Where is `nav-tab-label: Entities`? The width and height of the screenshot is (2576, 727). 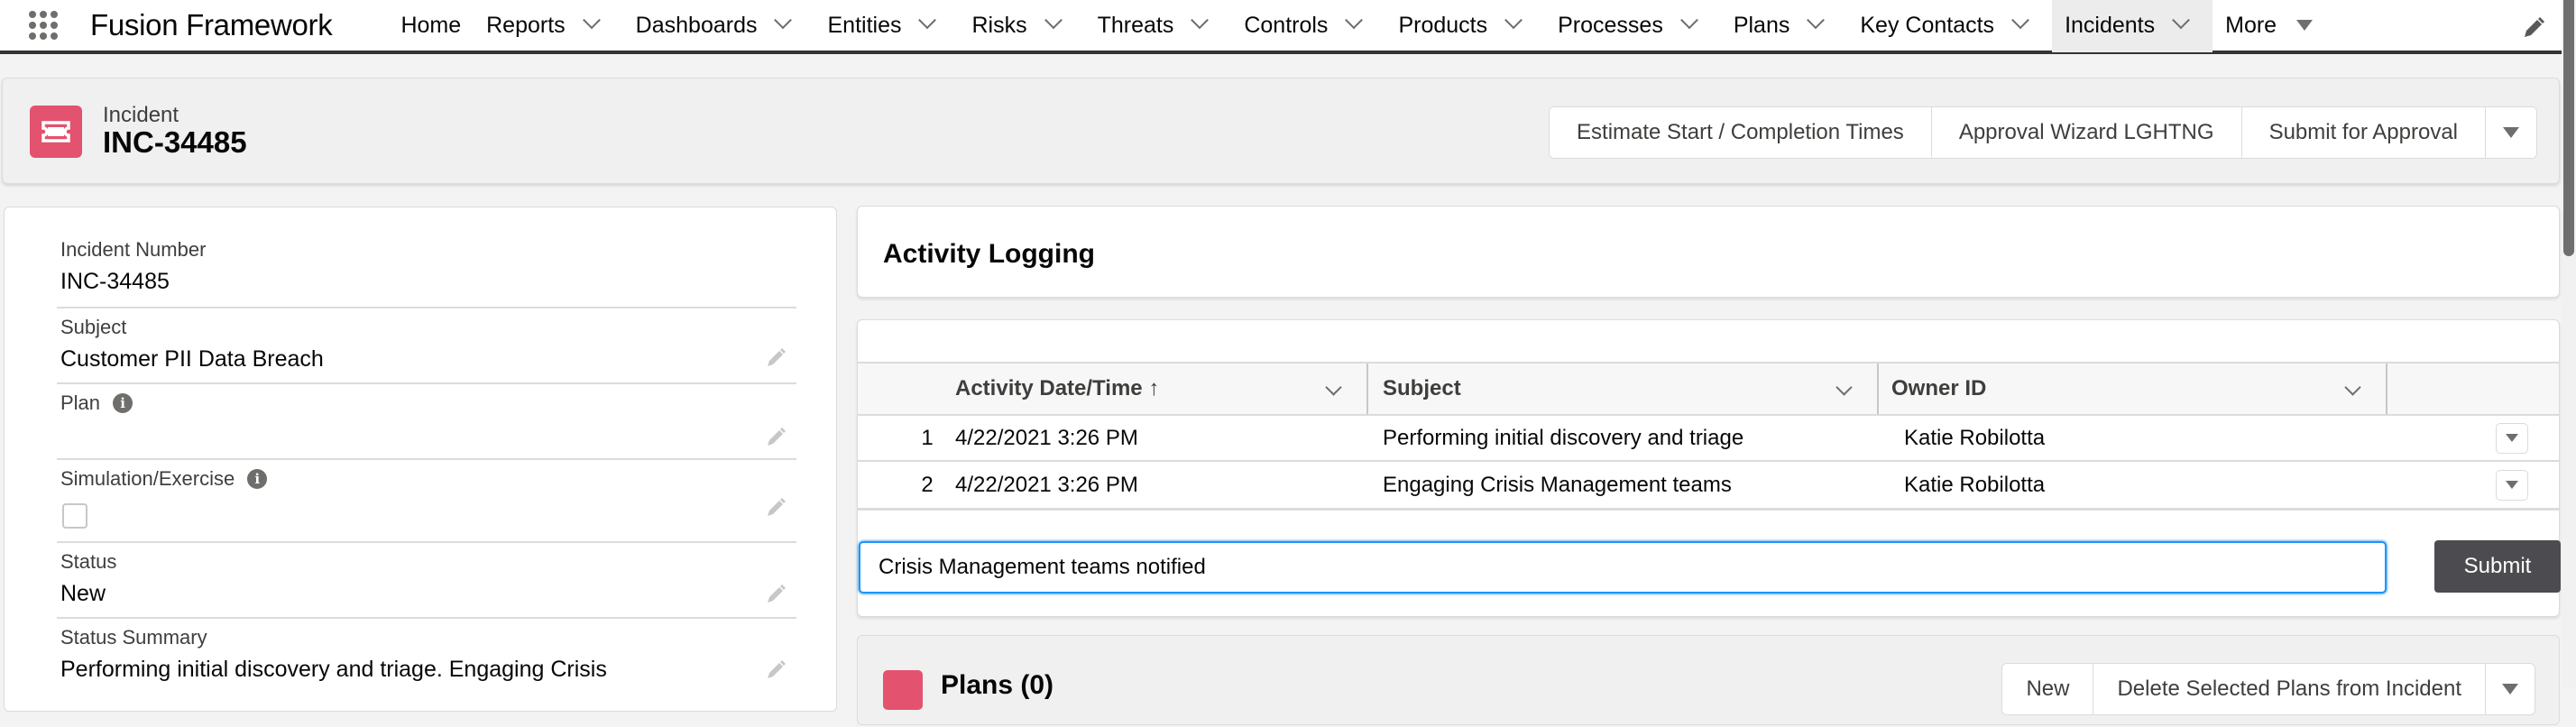
nav-tab-label: Entities is located at coordinates (864, 25).